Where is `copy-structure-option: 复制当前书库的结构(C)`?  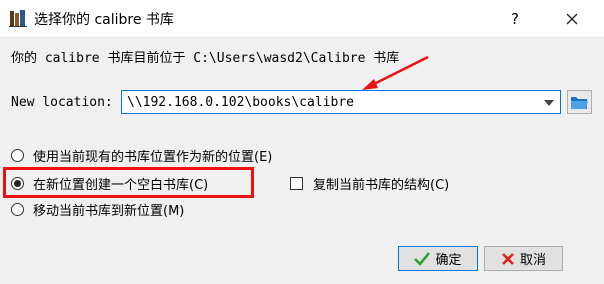
copy-structure-option: 复制当前书库的结构(C) is located at coordinates (369, 183).